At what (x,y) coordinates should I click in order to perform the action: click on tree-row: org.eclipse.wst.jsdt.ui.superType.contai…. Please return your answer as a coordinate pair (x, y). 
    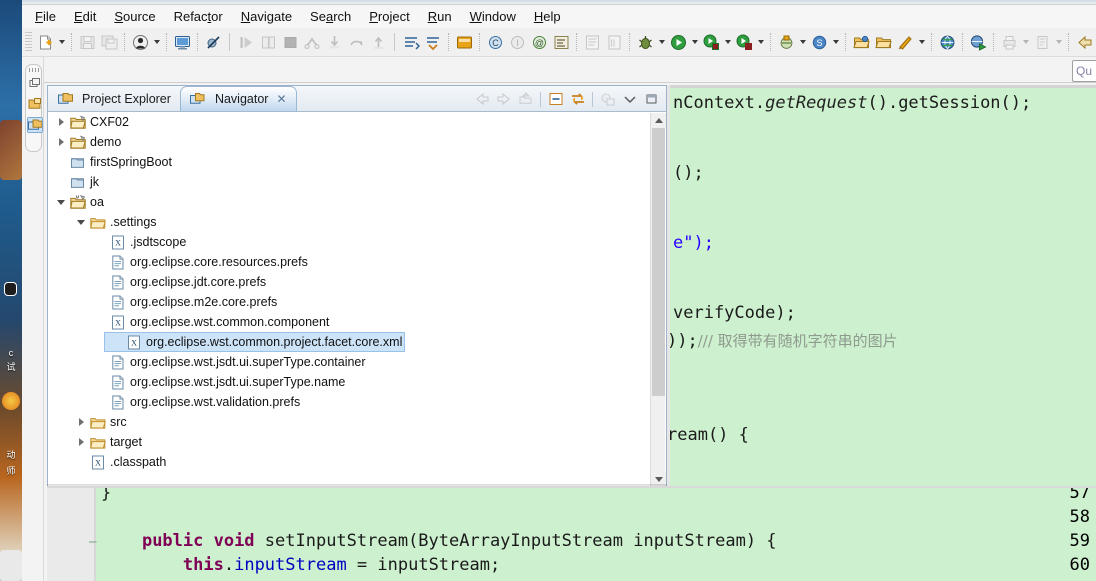
    Looking at the image, I should click on (349, 362).